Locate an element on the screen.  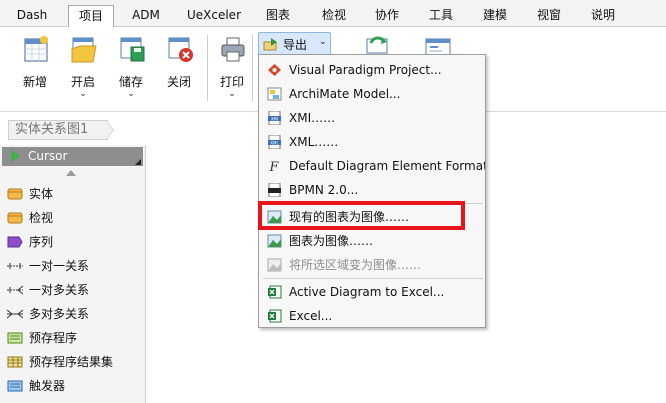
tab-help: 说明 is located at coordinates (603, 16).